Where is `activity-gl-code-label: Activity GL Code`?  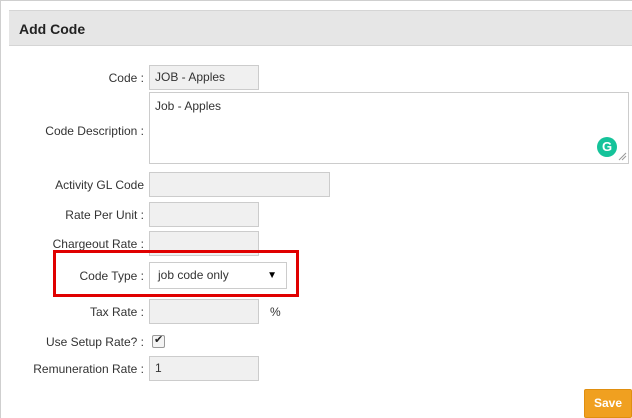
activity-gl-code-label: Activity GL Code is located at coordinates (99, 185).